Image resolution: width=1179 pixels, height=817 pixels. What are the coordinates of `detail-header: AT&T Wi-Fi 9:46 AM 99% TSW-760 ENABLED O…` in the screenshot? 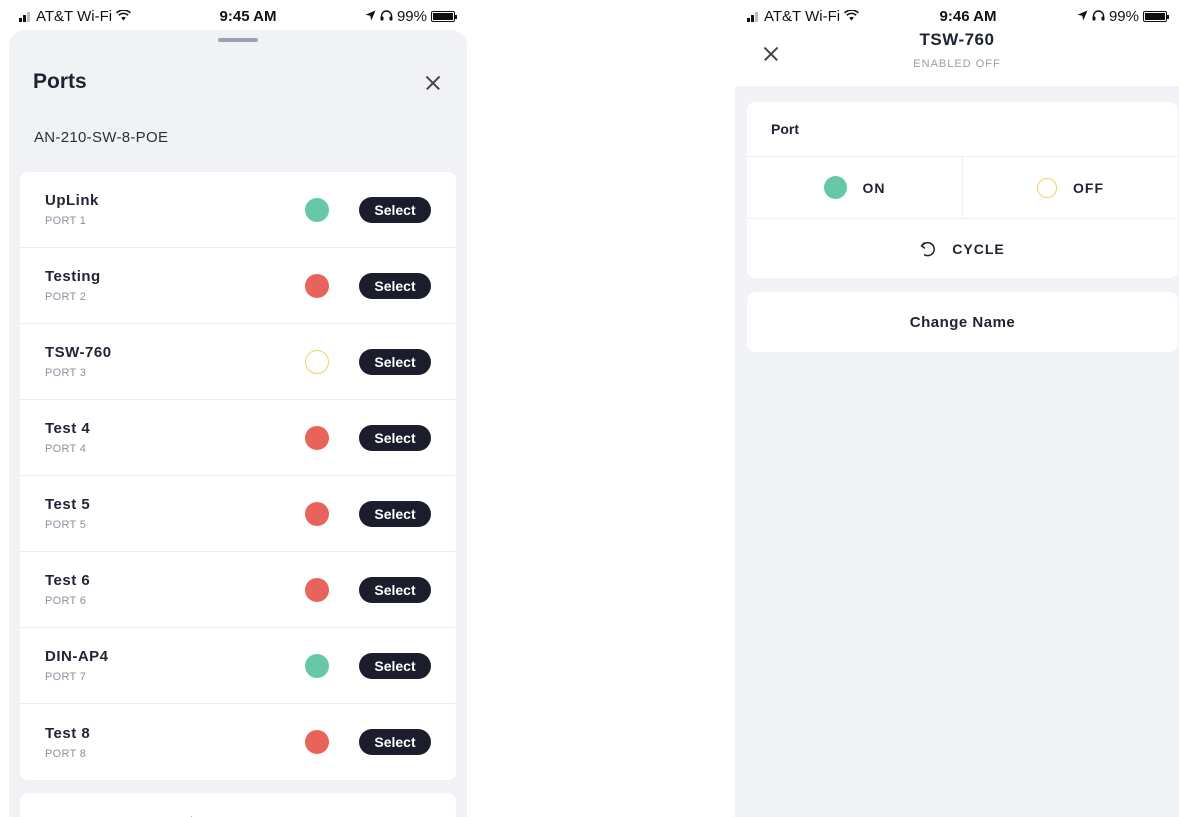 It's located at (957, 43).